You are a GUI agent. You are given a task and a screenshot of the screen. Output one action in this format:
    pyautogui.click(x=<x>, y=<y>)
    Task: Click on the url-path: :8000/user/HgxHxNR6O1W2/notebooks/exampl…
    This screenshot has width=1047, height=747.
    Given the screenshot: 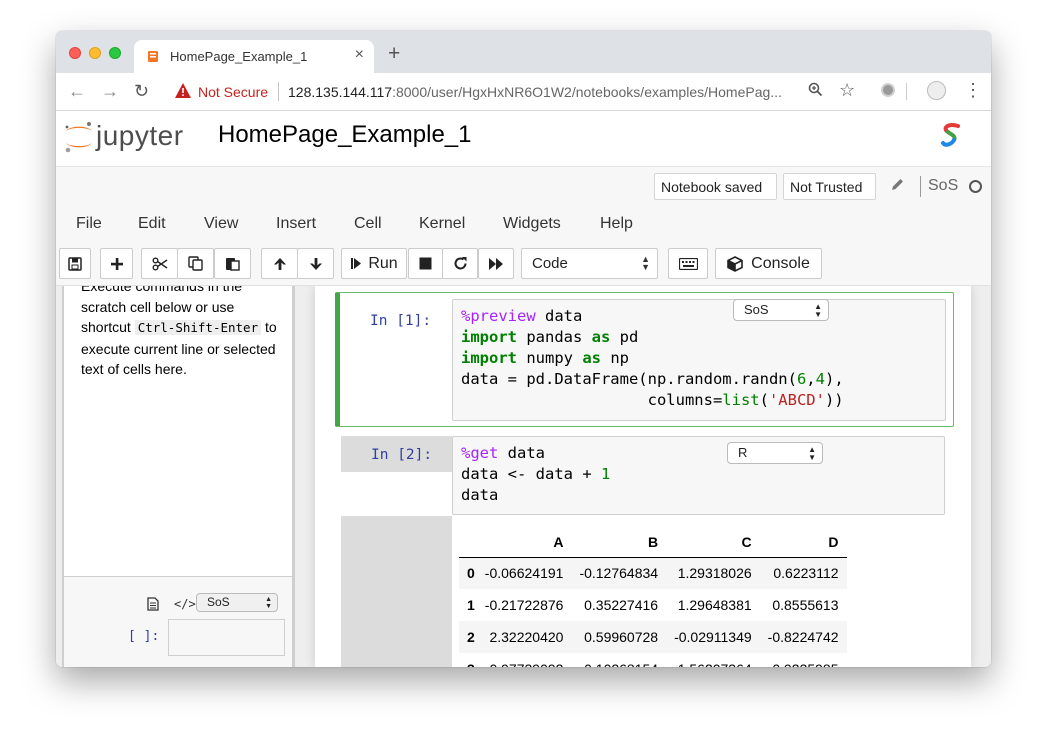 What is the action you would take?
    pyautogui.click(x=587, y=92)
    